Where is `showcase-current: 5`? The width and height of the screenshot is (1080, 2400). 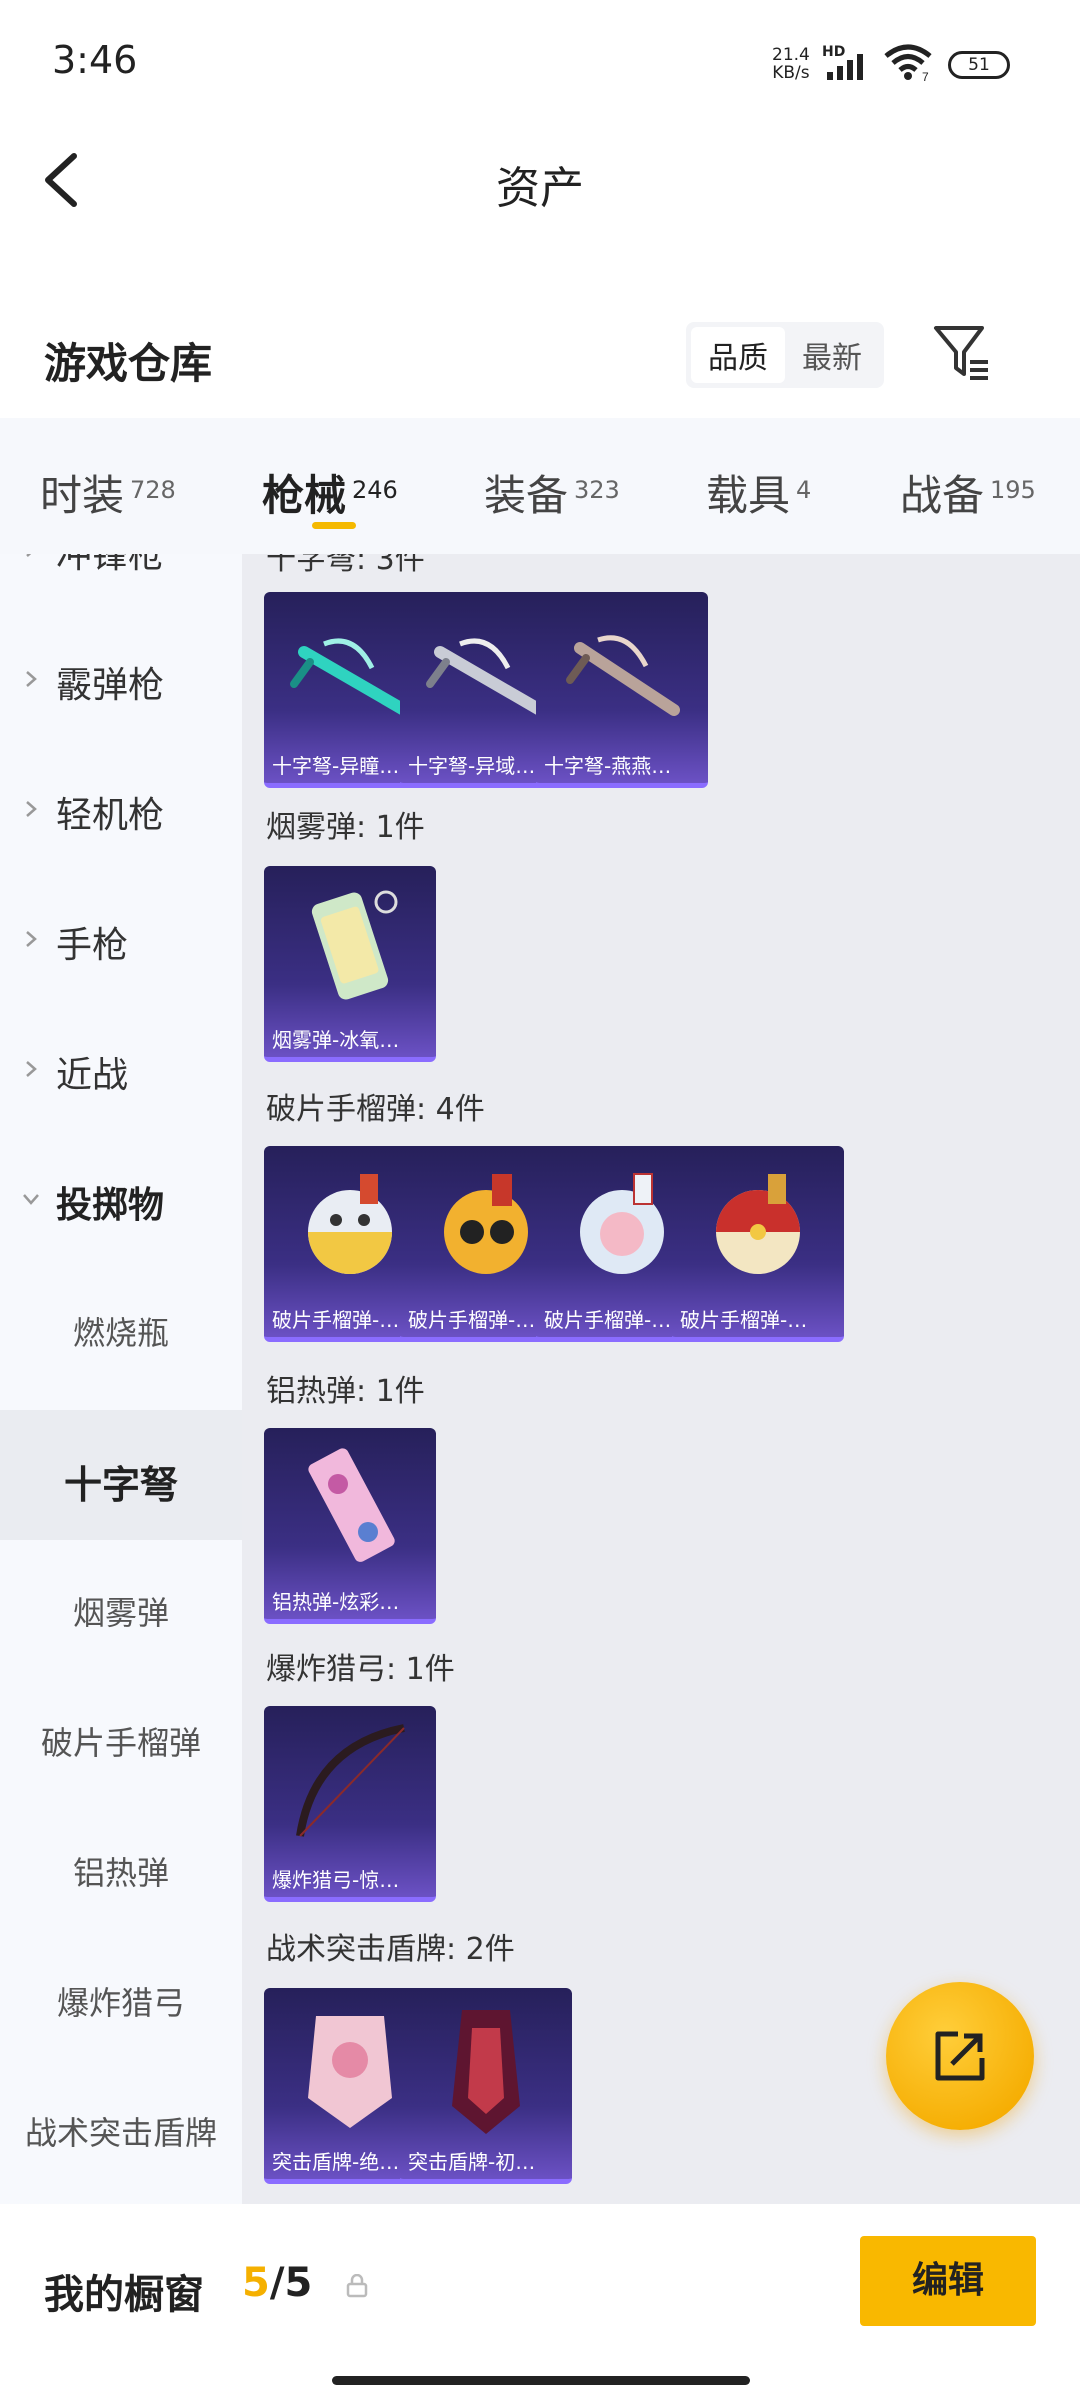 showcase-current: 5 is located at coordinates (256, 2283).